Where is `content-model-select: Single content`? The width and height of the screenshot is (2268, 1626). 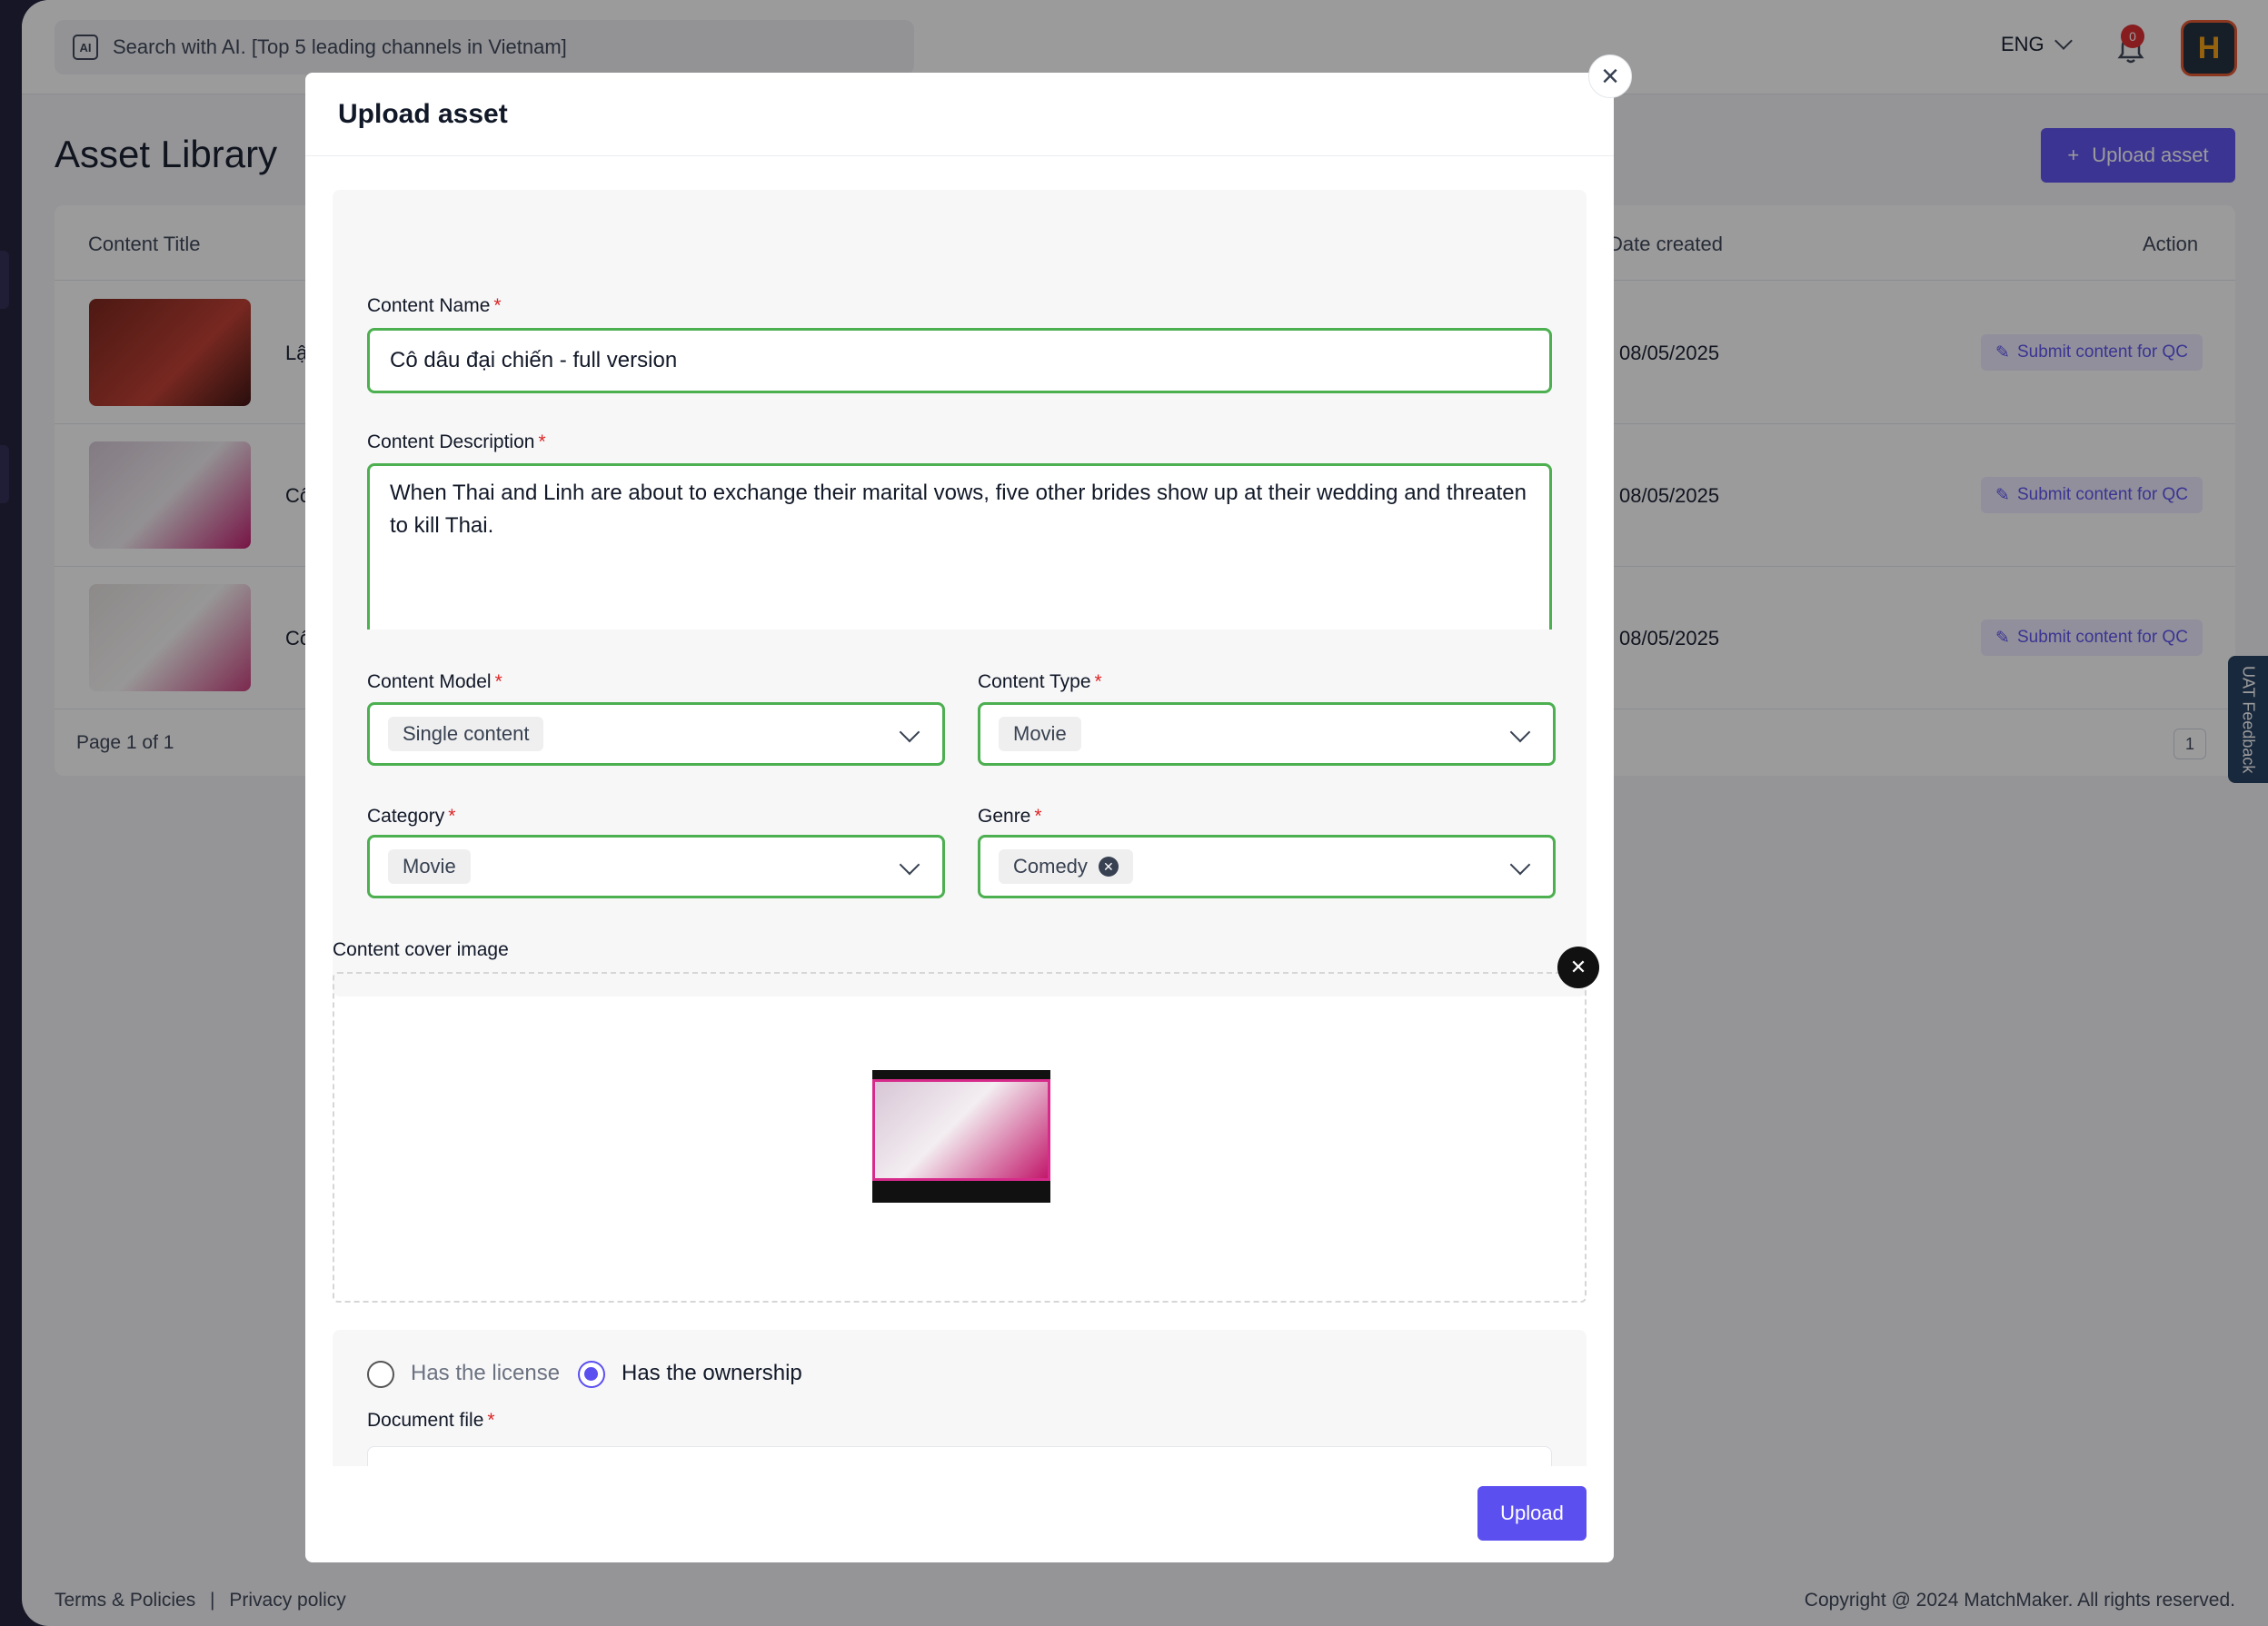
content-model-select: Single content is located at coordinates (656, 734).